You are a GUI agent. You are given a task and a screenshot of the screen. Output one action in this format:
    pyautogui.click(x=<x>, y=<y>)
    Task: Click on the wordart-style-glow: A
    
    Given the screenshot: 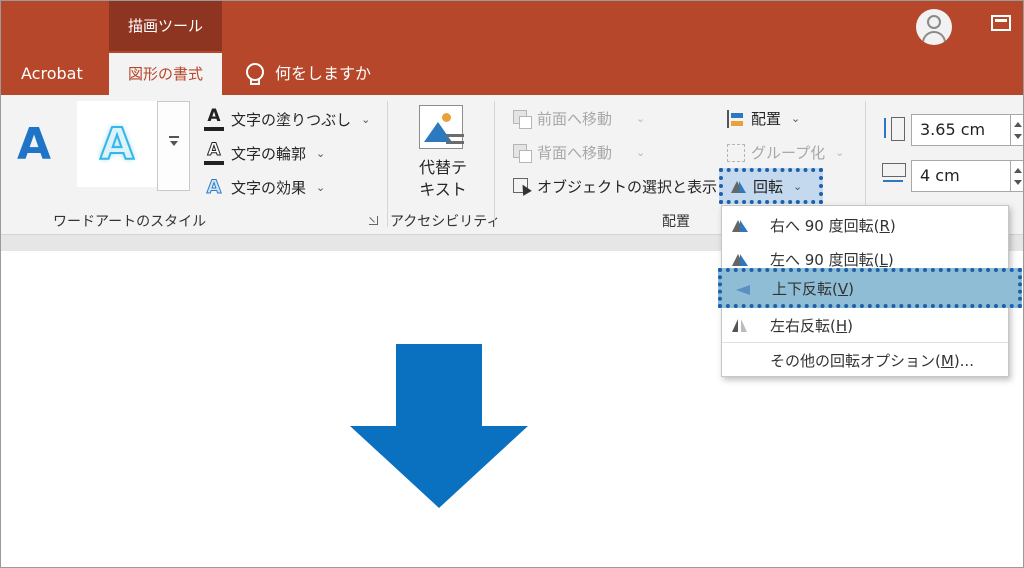 What is the action you would take?
    pyautogui.click(x=117, y=144)
    